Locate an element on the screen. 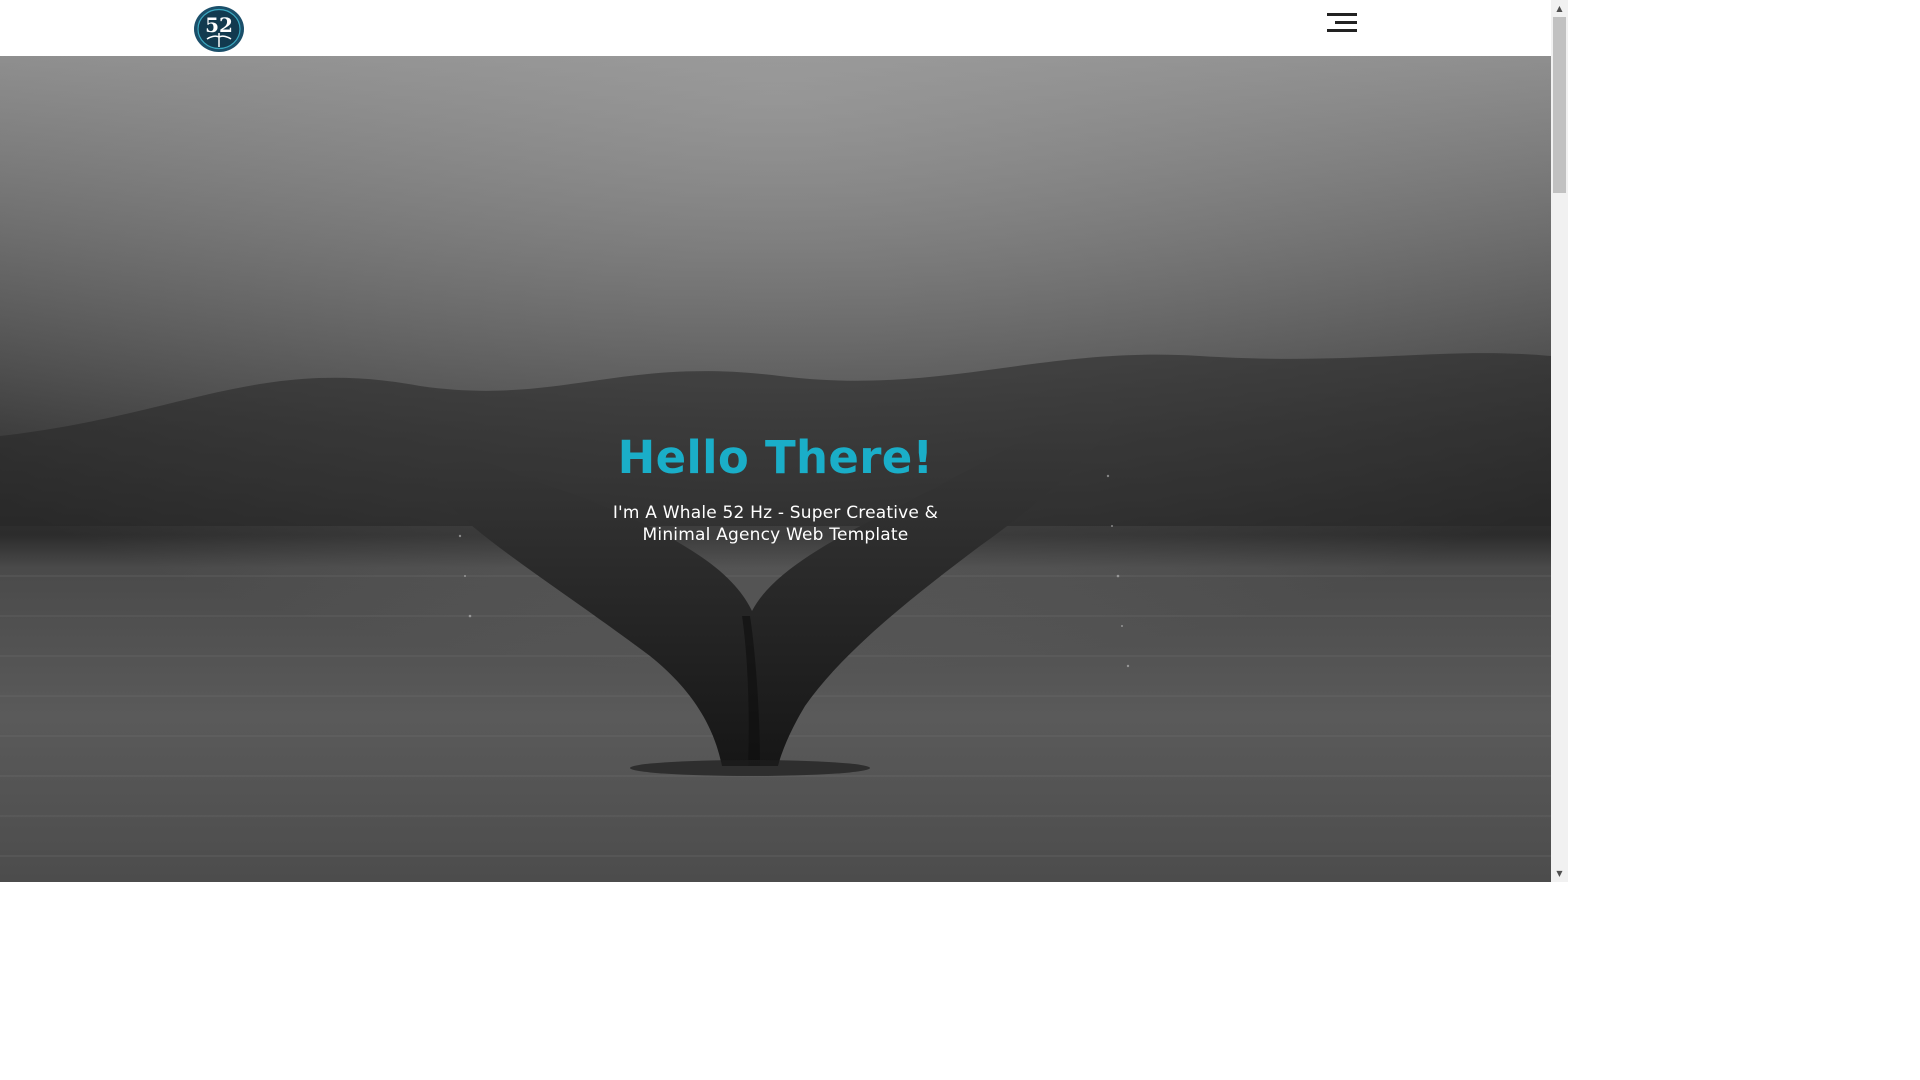 The height and width of the screenshot is (1080, 1920). logo-52-icon: 52 is located at coordinates (219, 29).